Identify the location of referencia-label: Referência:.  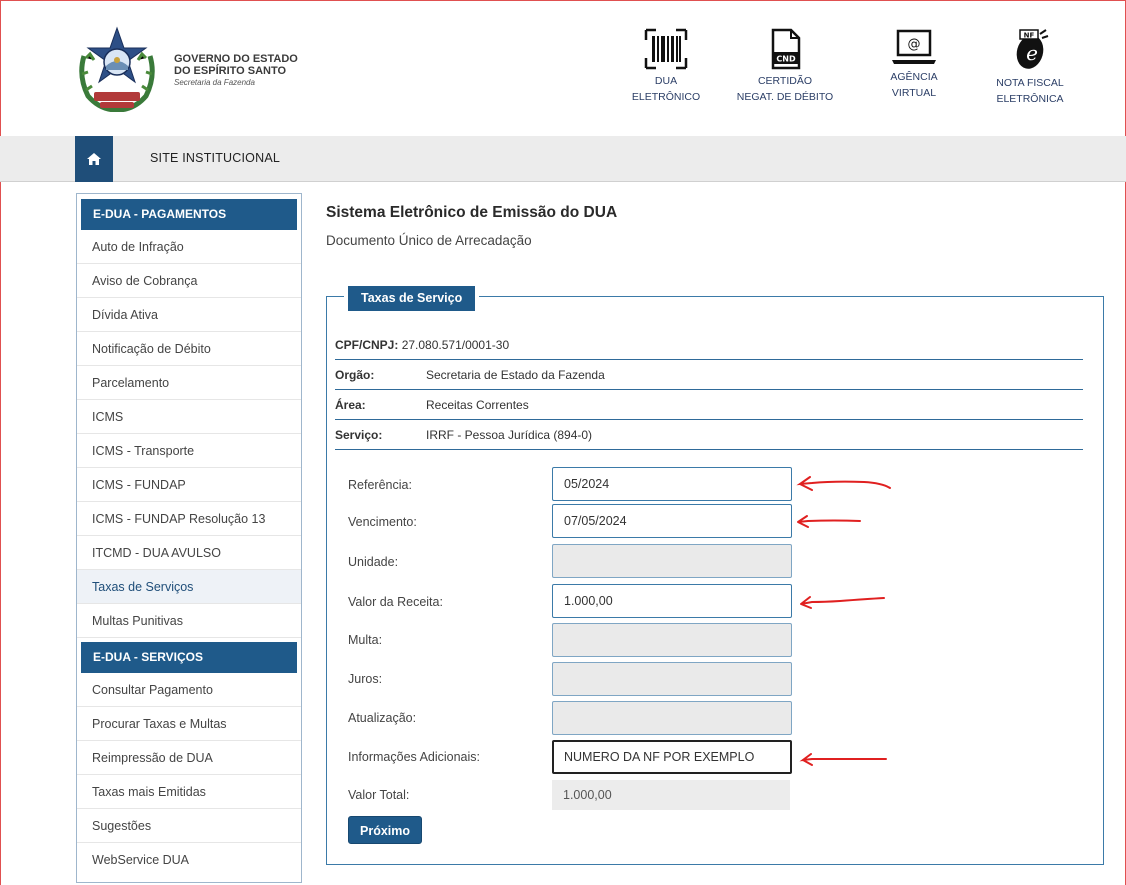
(380, 485).